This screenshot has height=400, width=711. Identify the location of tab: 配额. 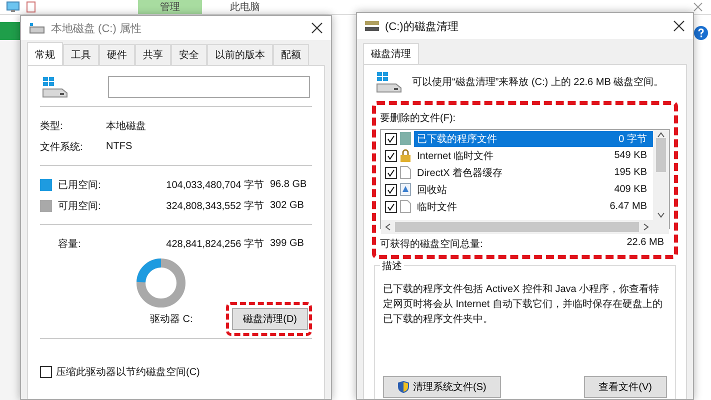
(291, 54).